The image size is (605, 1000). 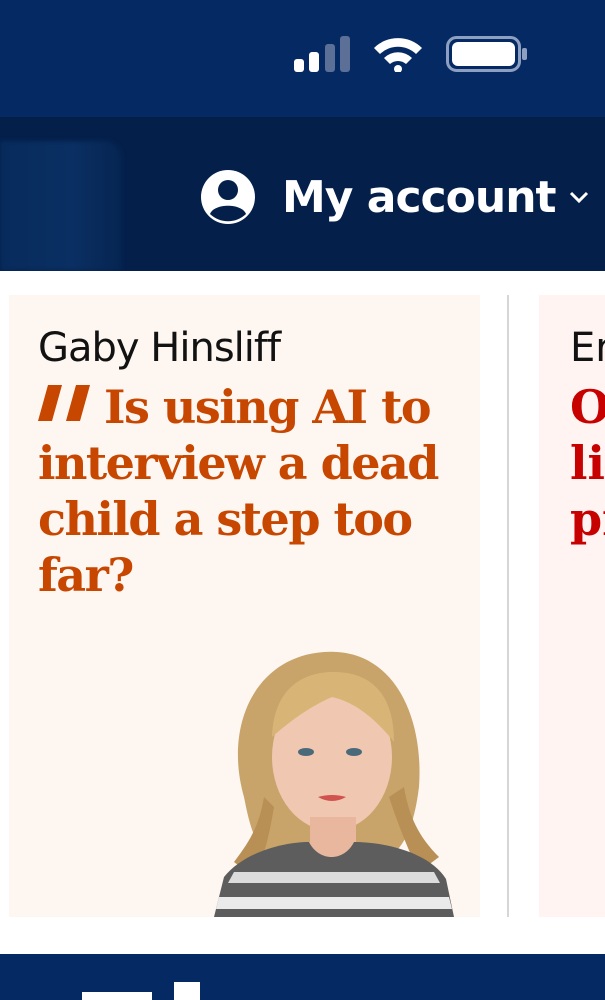 I want to click on card-byline: Gaby Hinsliff, so click(x=159, y=348).